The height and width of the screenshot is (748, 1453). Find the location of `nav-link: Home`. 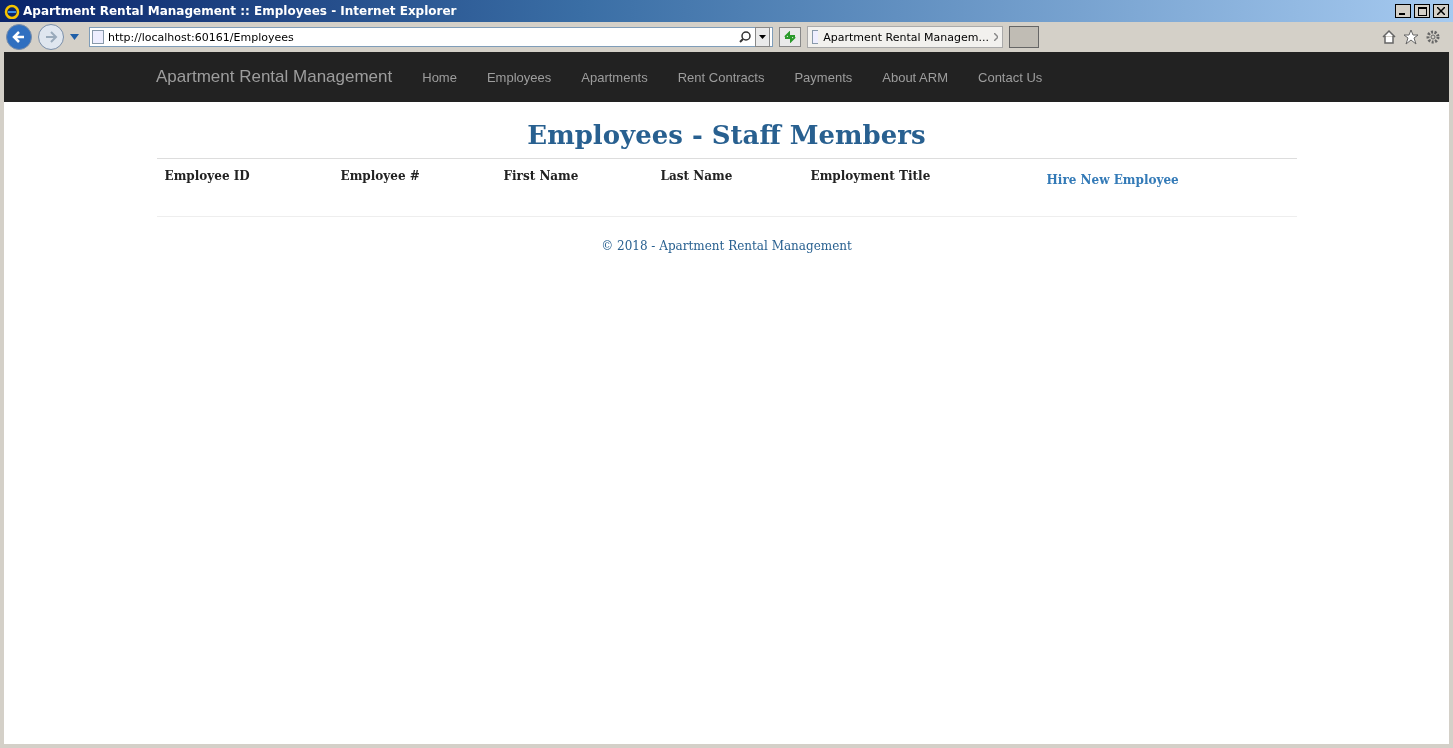

nav-link: Home is located at coordinates (439, 77).